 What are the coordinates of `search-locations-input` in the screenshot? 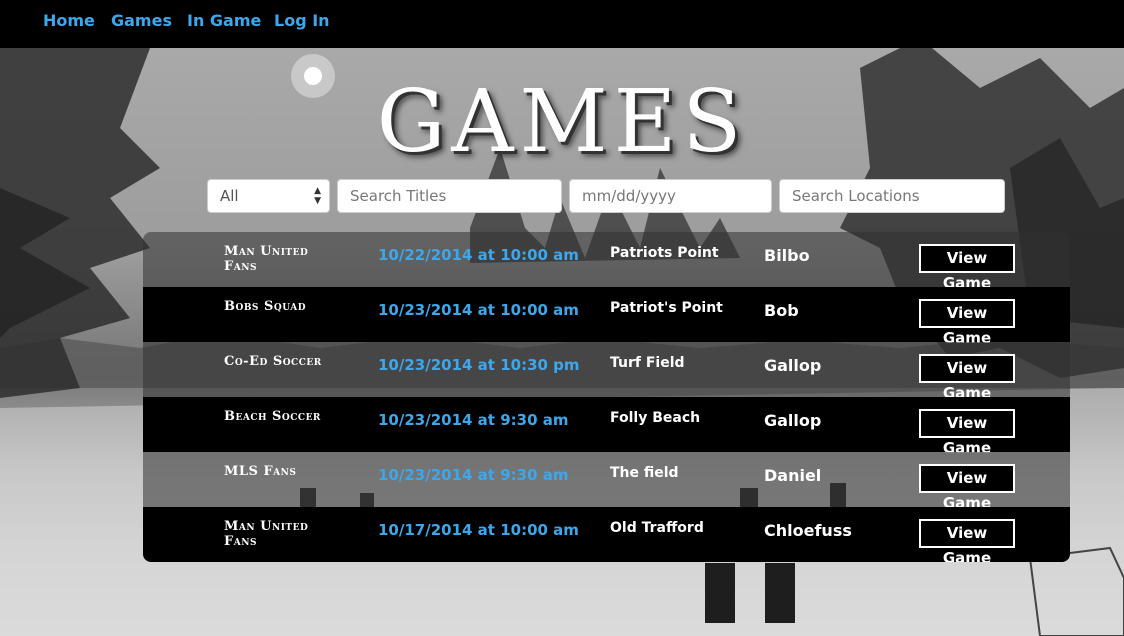 It's located at (892, 196).